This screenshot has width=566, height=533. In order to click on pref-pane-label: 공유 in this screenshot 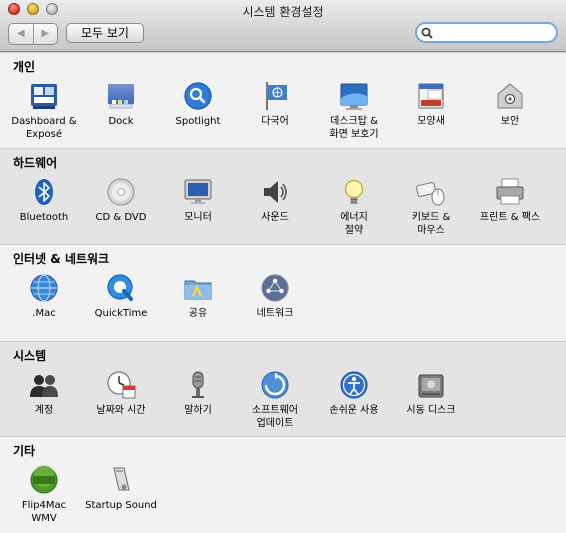, I will do `click(198, 313)`.